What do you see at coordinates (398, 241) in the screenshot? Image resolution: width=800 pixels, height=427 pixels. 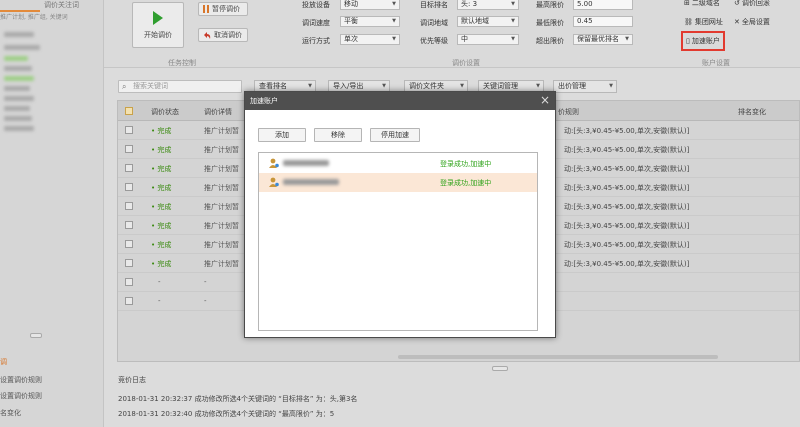 I see `account-list: 登录成功,加速中 登录成功,加速中` at bounding box center [398, 241].